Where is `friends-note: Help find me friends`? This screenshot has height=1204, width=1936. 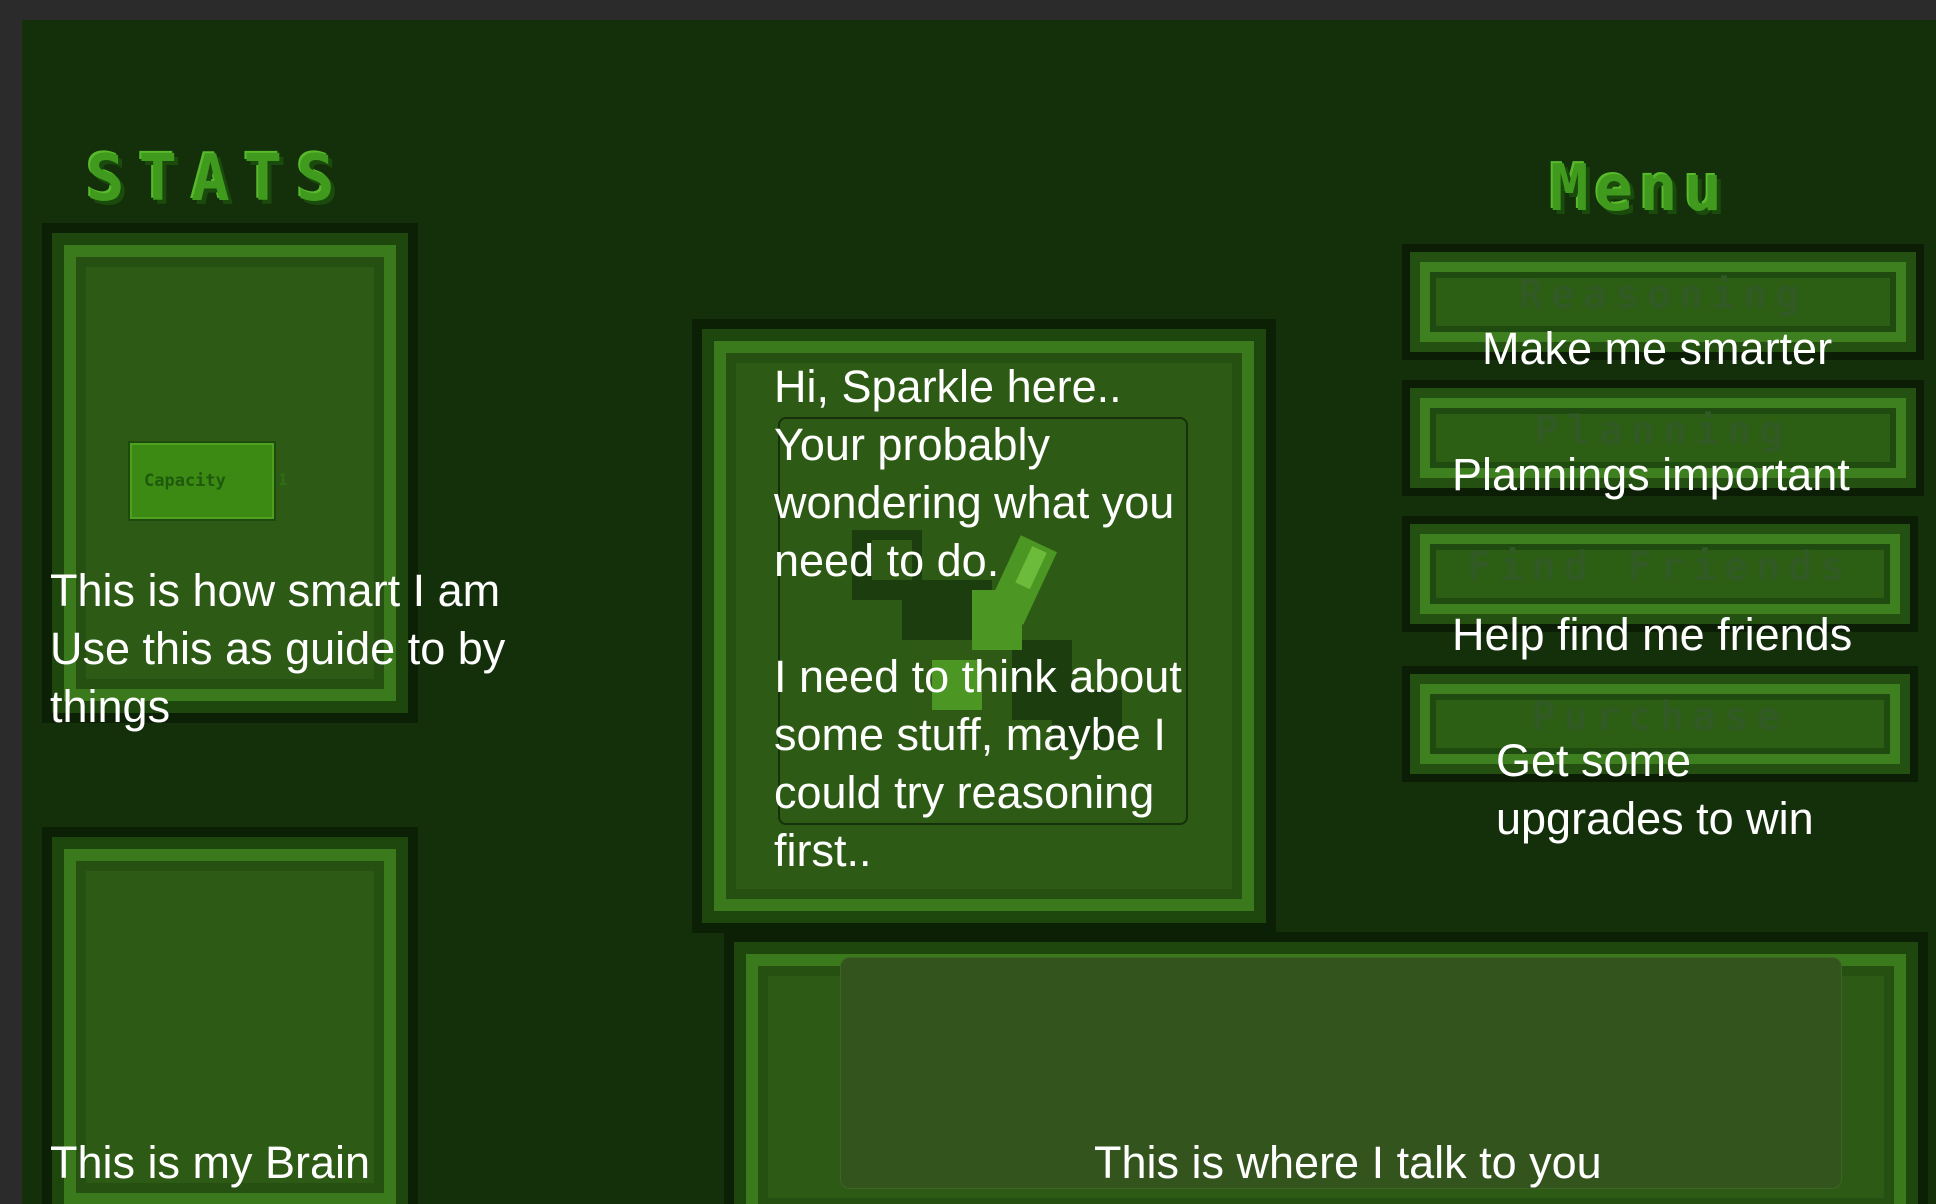
friends-note: Help find me friends is located at coordinates (1652, 634).